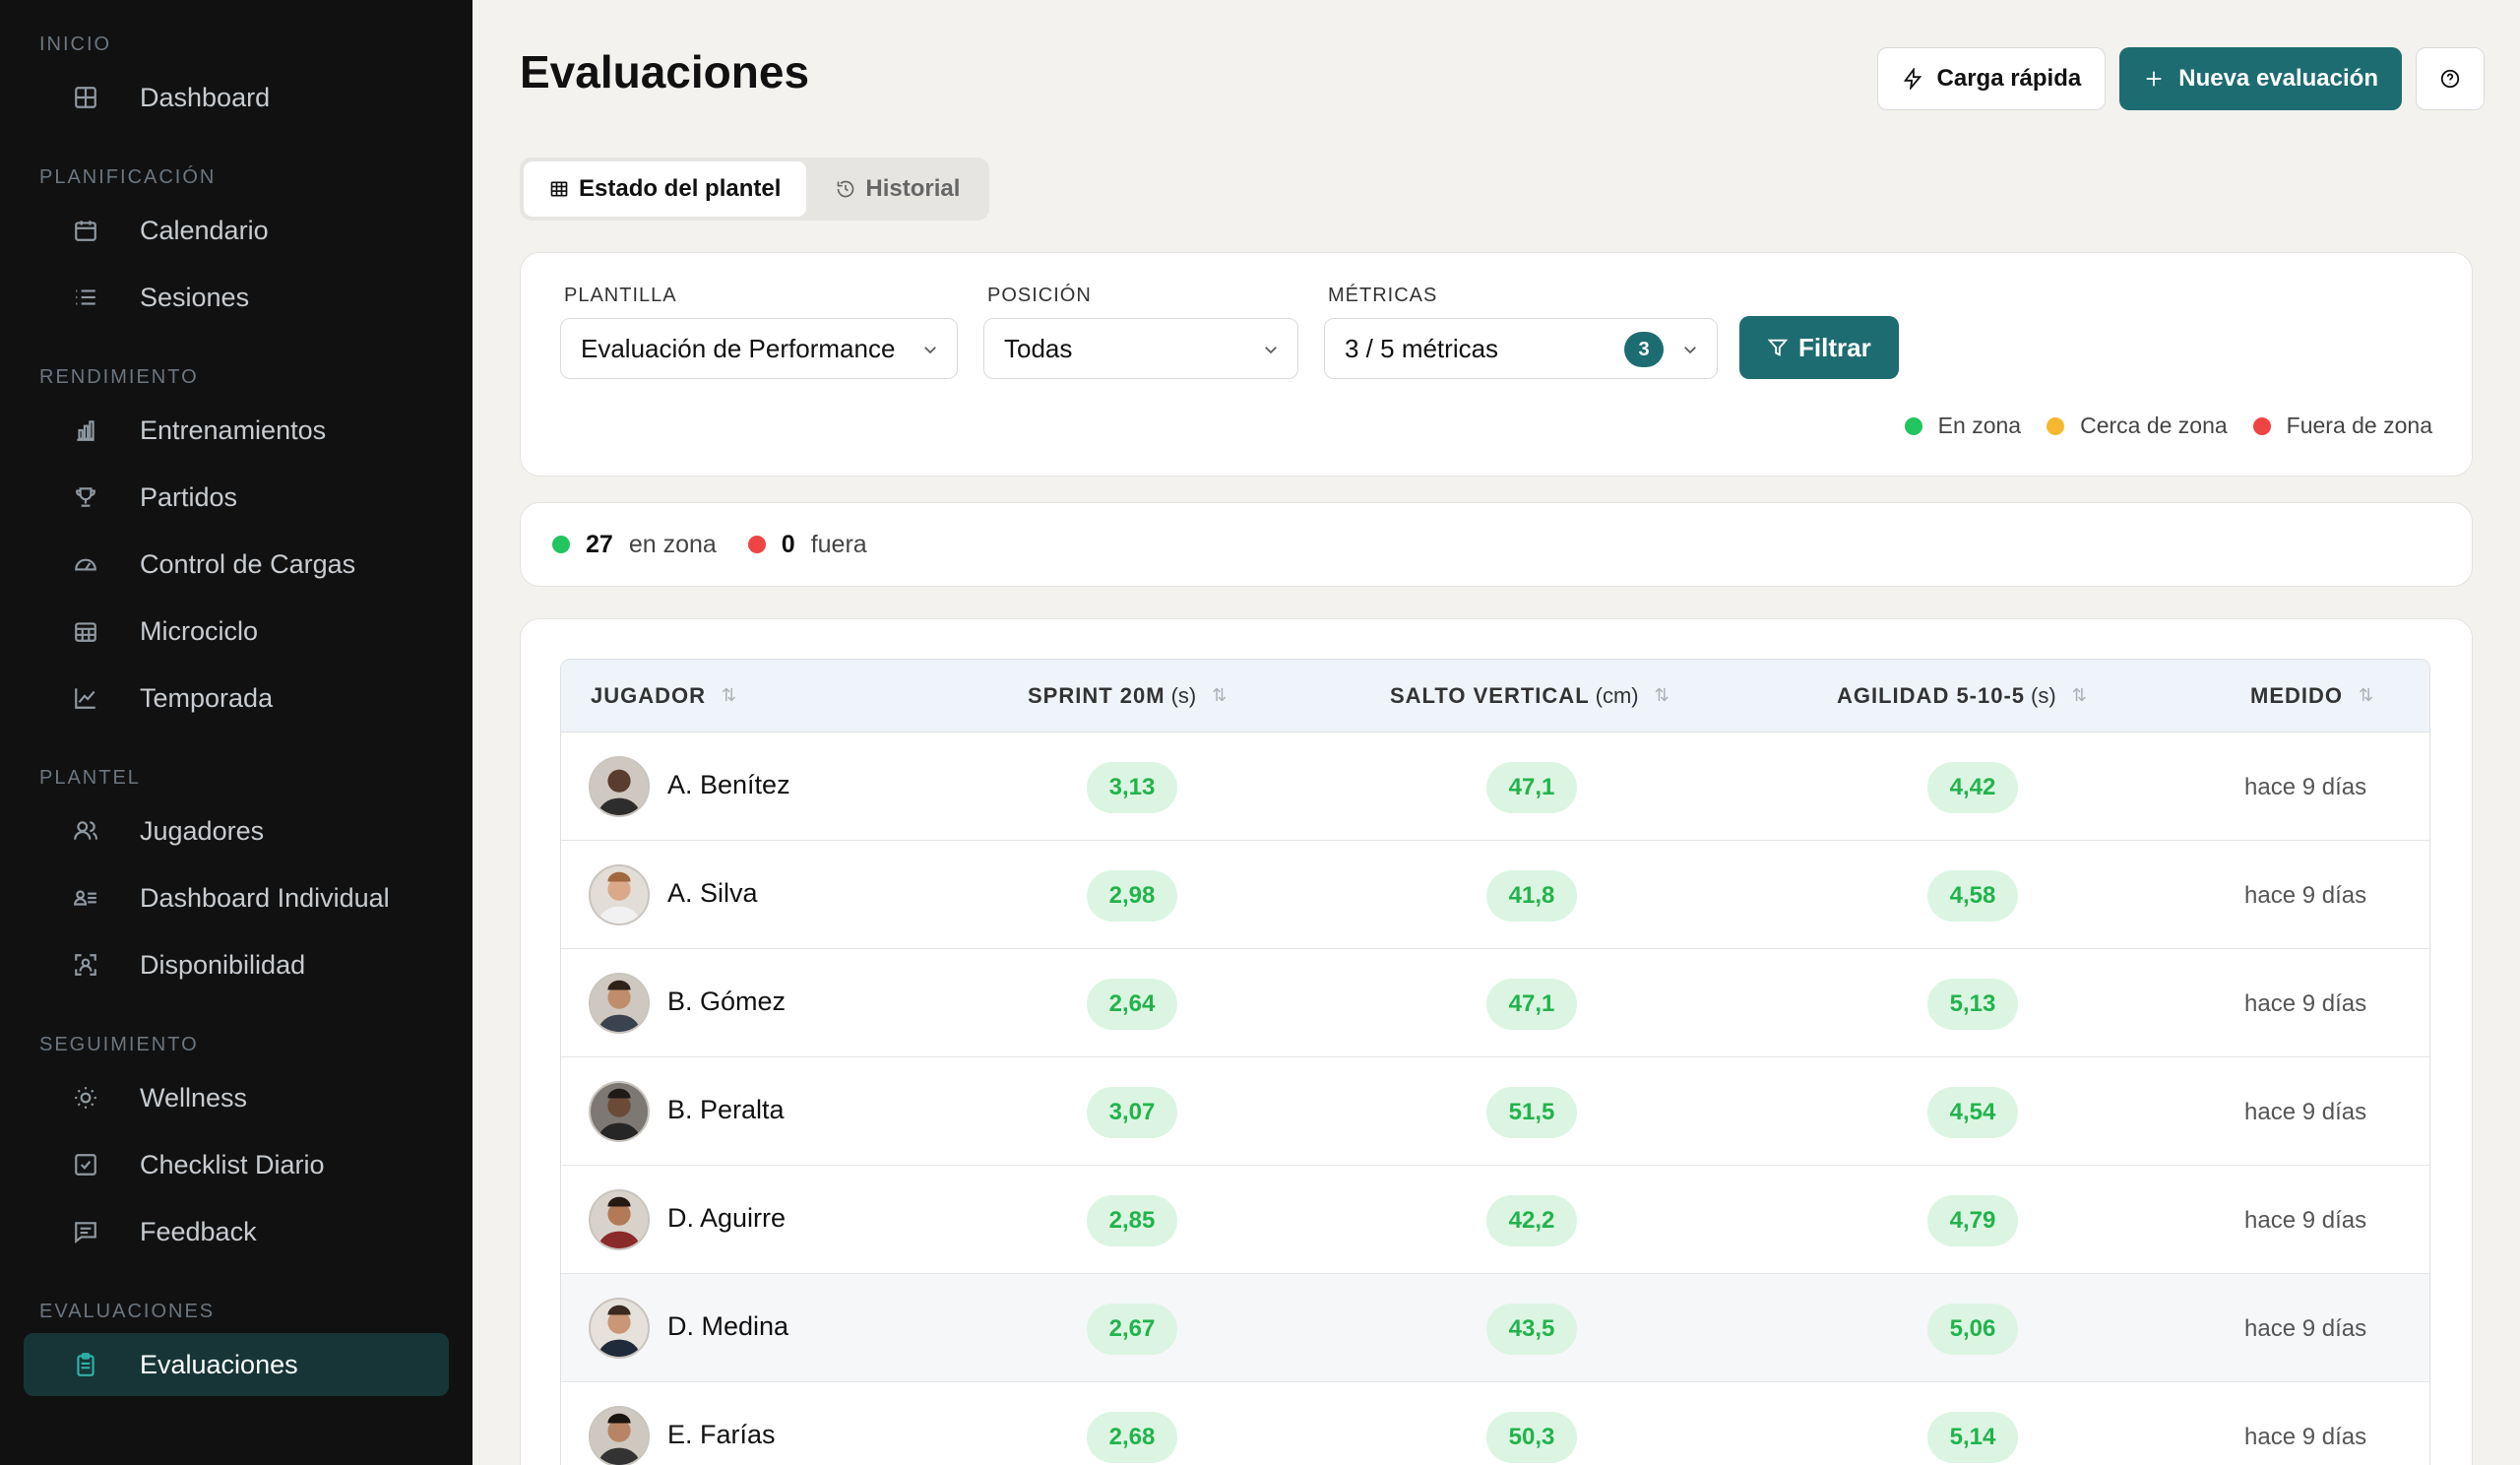 The width and height of the screenshot is (2520, 1465). I want to click on gauge-icon, so click(85, 564).